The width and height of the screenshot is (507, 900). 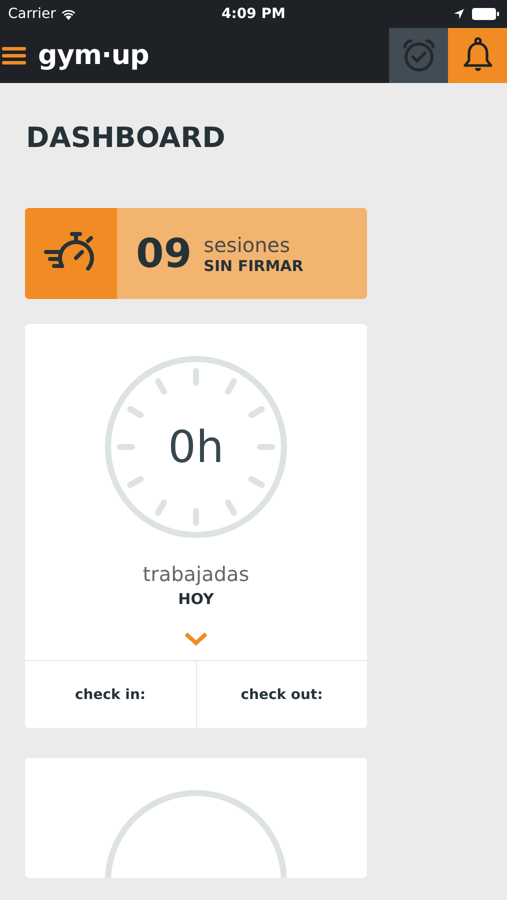 I want to click on carrier-label: Carrier, so click(x=32, y=14).